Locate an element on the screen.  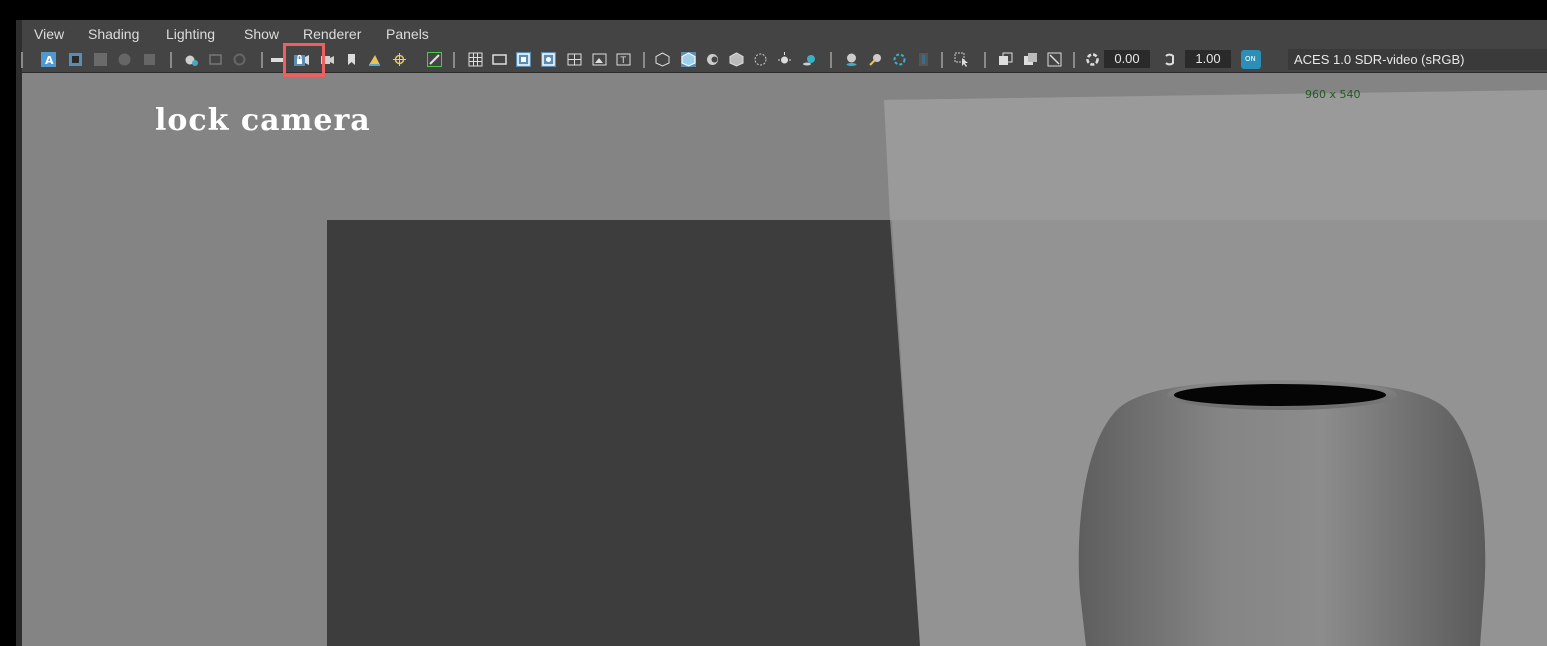
color-management-toggle: ON is located at coordinates (1251, 59).